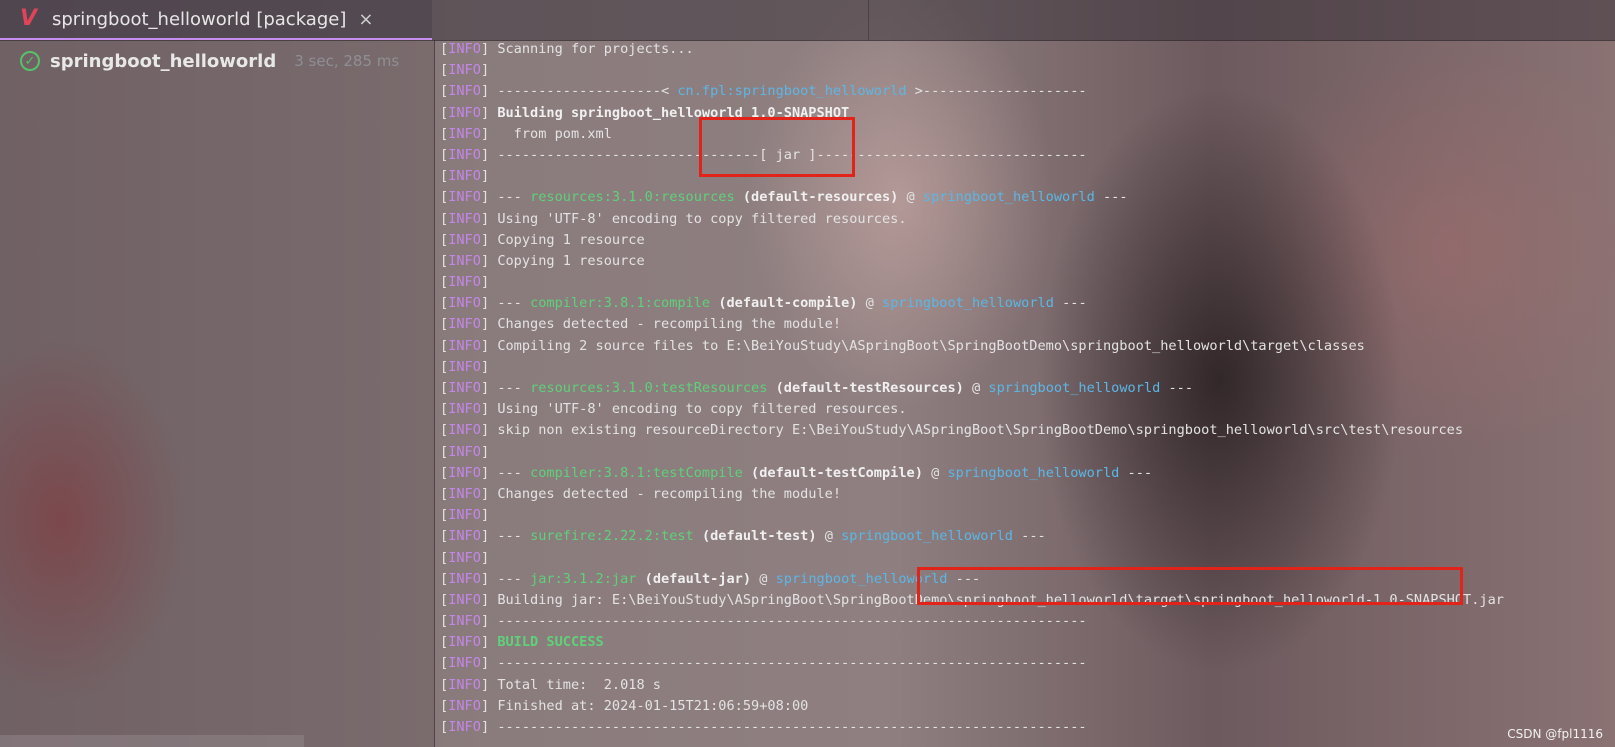 The width and height of the screenshot is (1615, 747). What do you see at coordinates (788, 303) in the screenshot?
I see `console-text-bold: (default-compile)` at bounding box center [788, 303].